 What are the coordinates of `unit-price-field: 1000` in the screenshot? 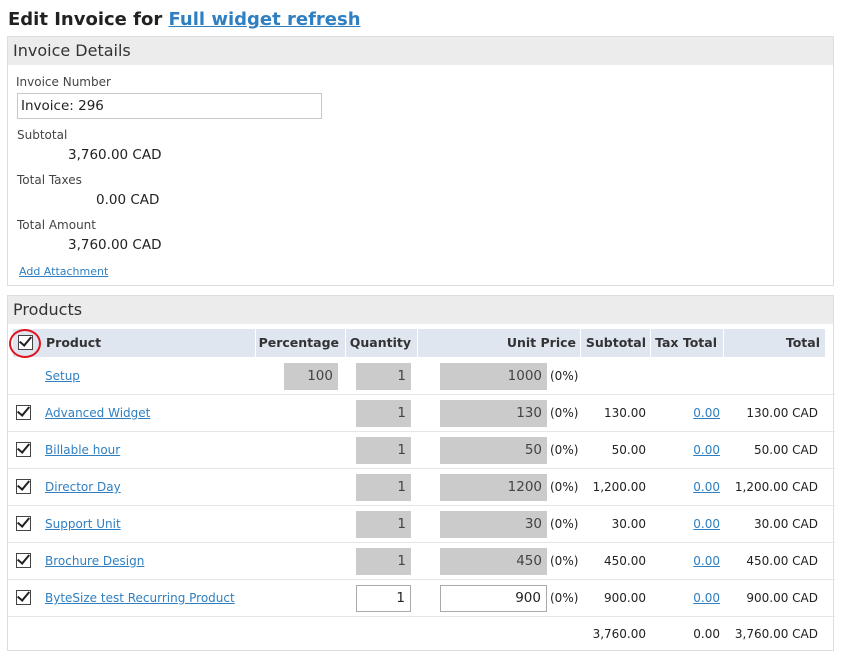 It's located at (493, 376).